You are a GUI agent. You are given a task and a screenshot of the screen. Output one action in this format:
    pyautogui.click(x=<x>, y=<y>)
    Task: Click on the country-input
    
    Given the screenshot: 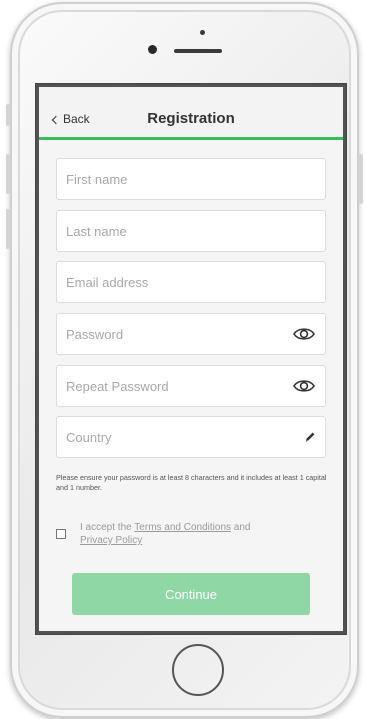 What is the action you would take?
    pyautogui.click(x=191, y=437)
    